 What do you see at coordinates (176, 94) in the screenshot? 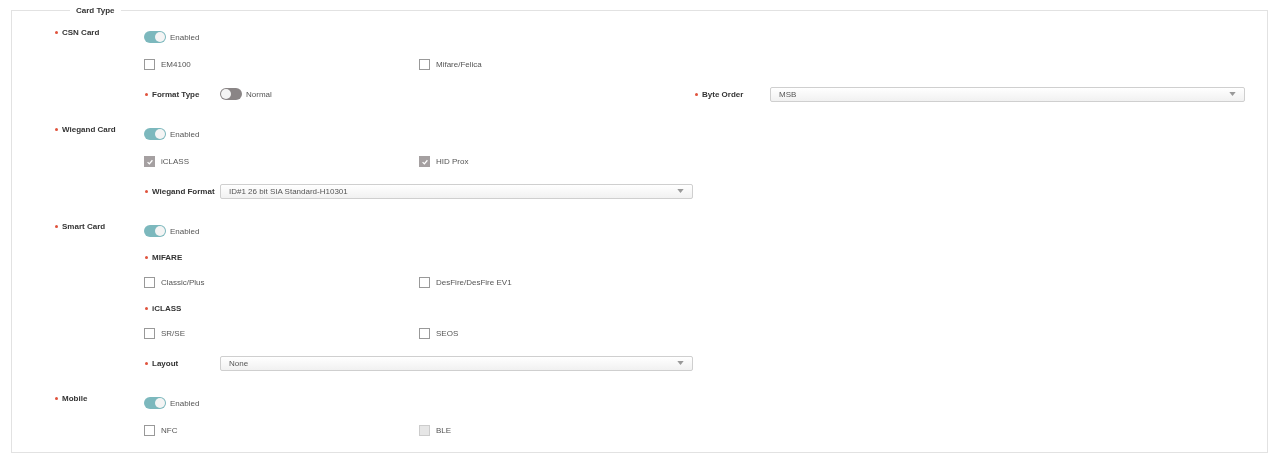
I see `field-label: Format Type` at bounding box center [176, 94].